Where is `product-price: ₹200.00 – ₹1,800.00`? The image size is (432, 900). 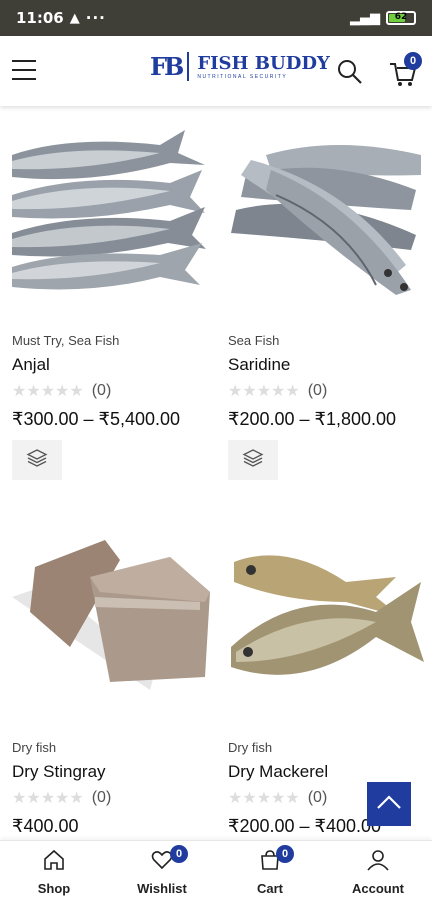 product-price: ₹200.00 – ₹1,800.00 is located at coordinates (312, 419).